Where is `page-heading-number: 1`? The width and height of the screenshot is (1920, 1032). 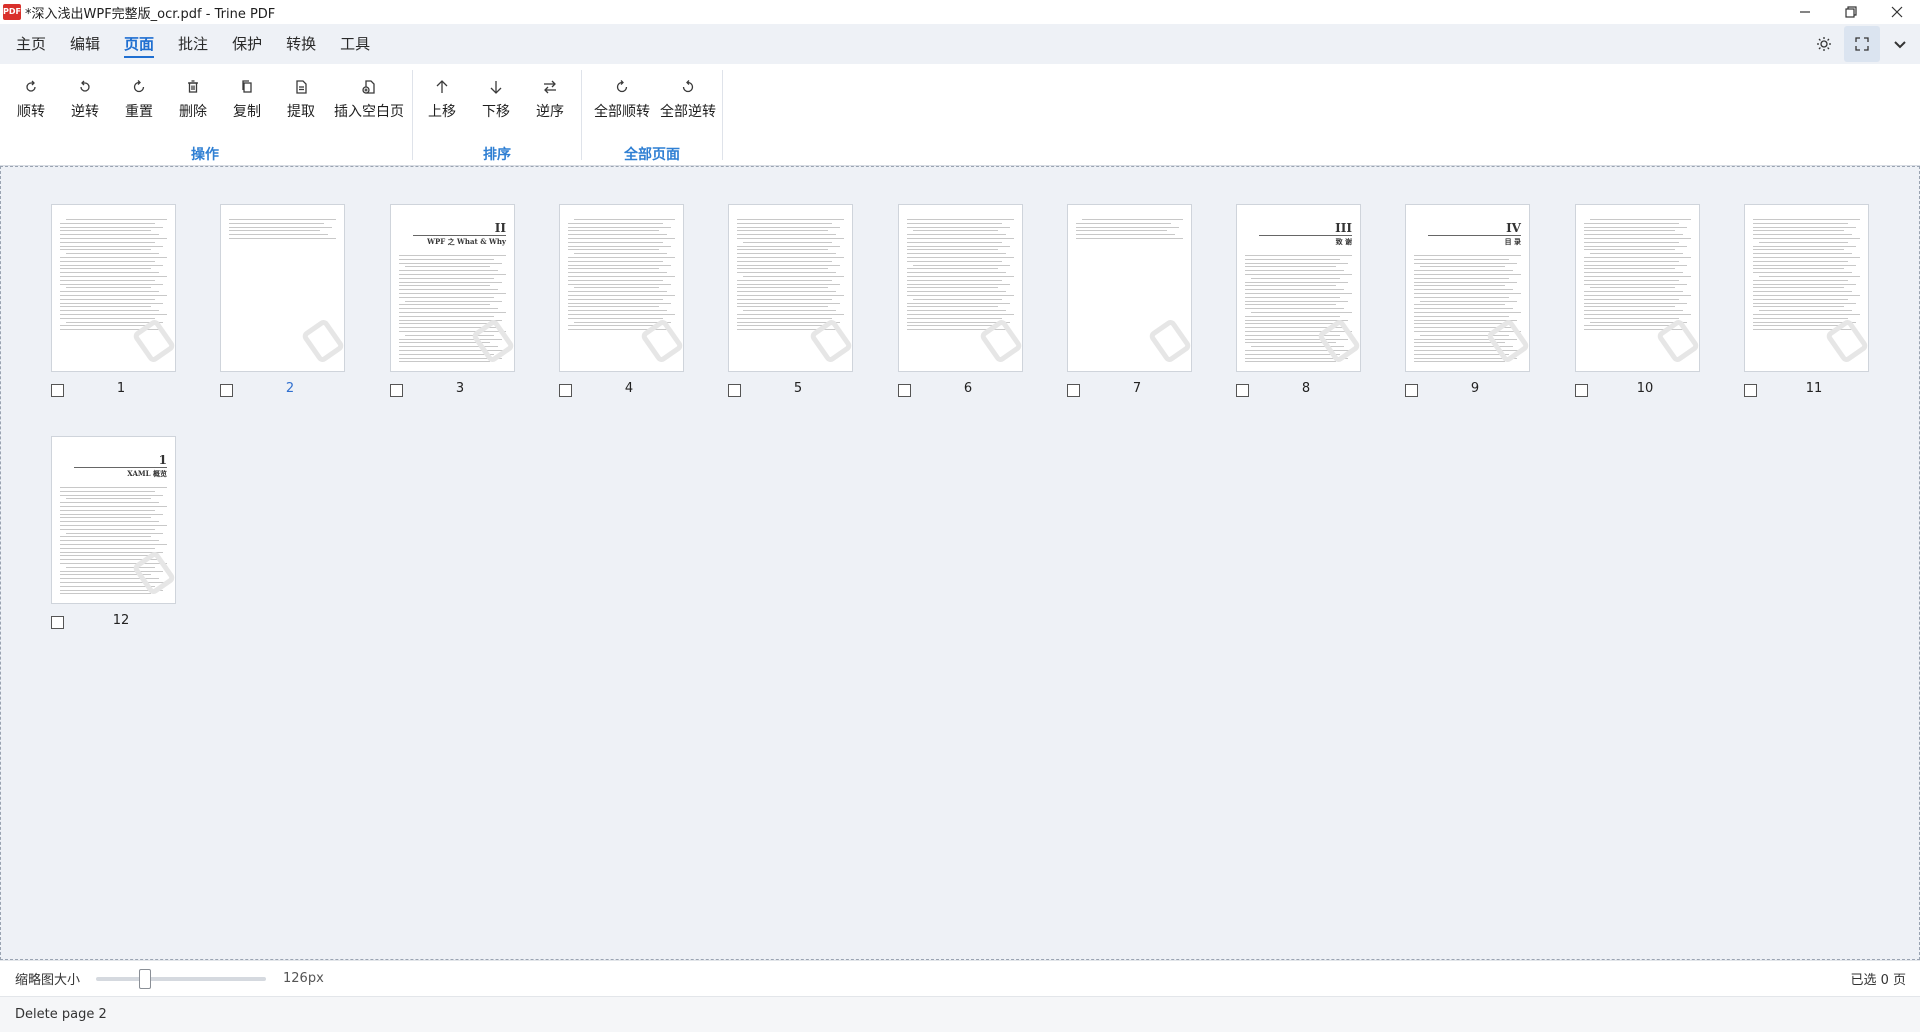
page-heading-number: 1 is located at coordinates (162, 460).